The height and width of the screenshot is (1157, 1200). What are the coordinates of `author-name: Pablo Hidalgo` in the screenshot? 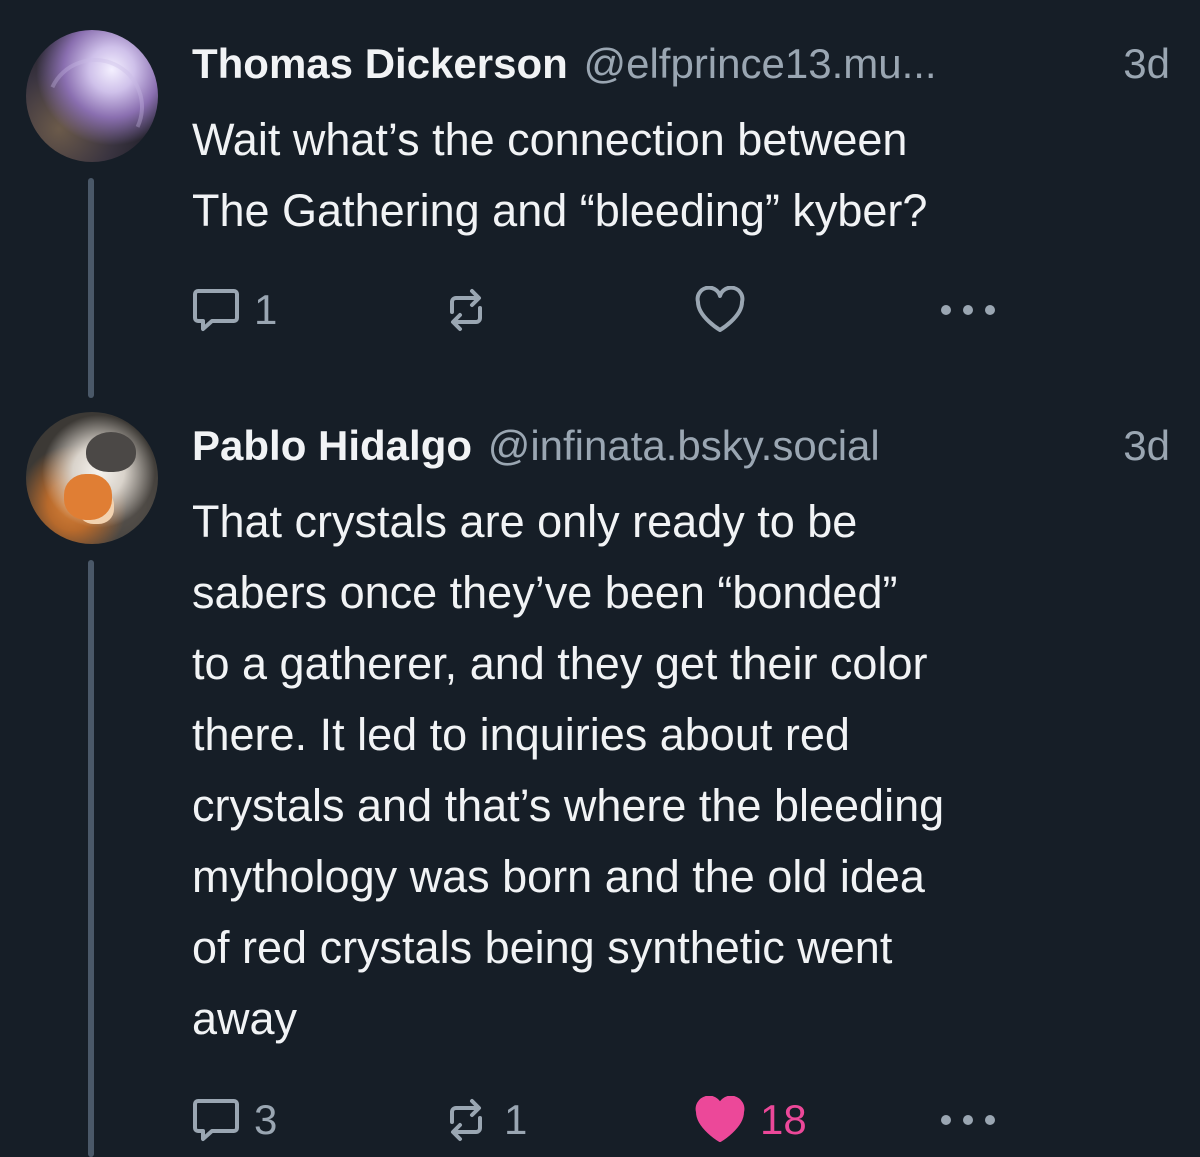 It's located at (332, 445).